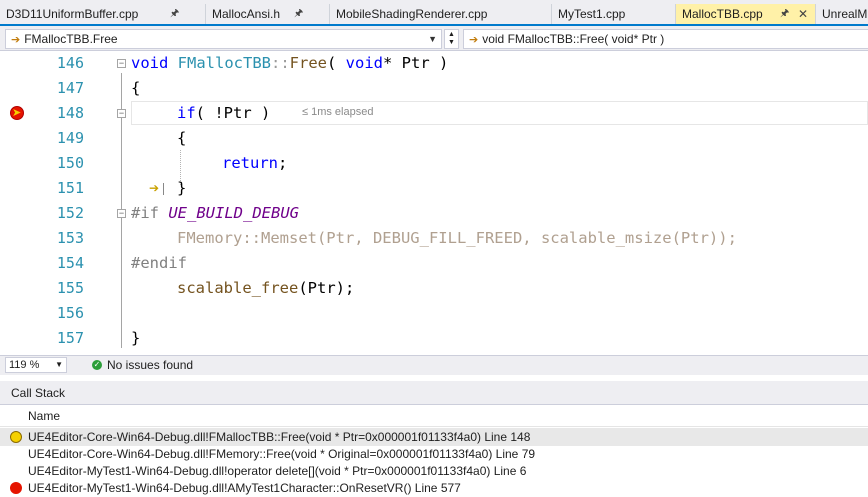 The height and width of the screenshot is (497, 868). What do you see at coordinates (70, 88) in the screenshot?
I see `line-number: 147` at bounding box center [70, 88].